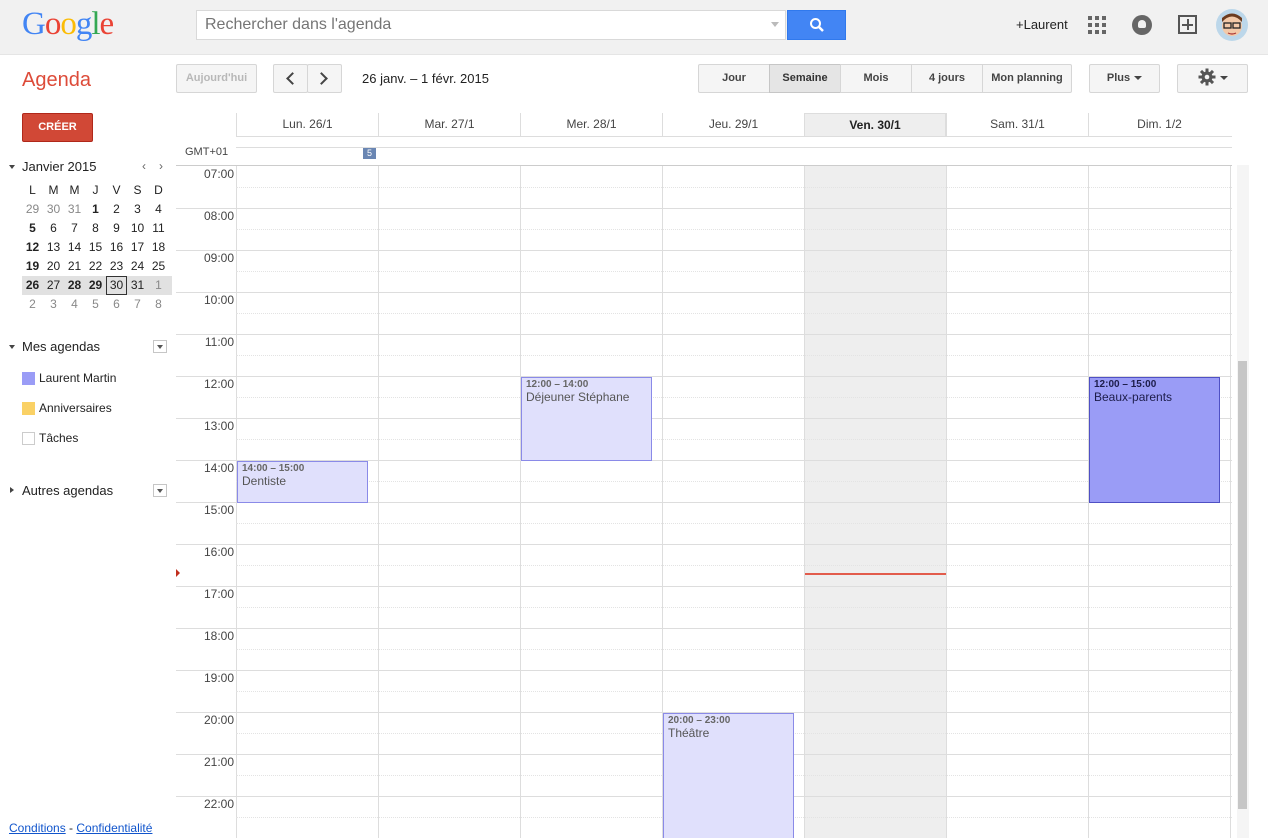 The width and height of the screenshot is (1268, 838). I want to click on mini-calendar-month: Janvier 2015, so click(59, 166).